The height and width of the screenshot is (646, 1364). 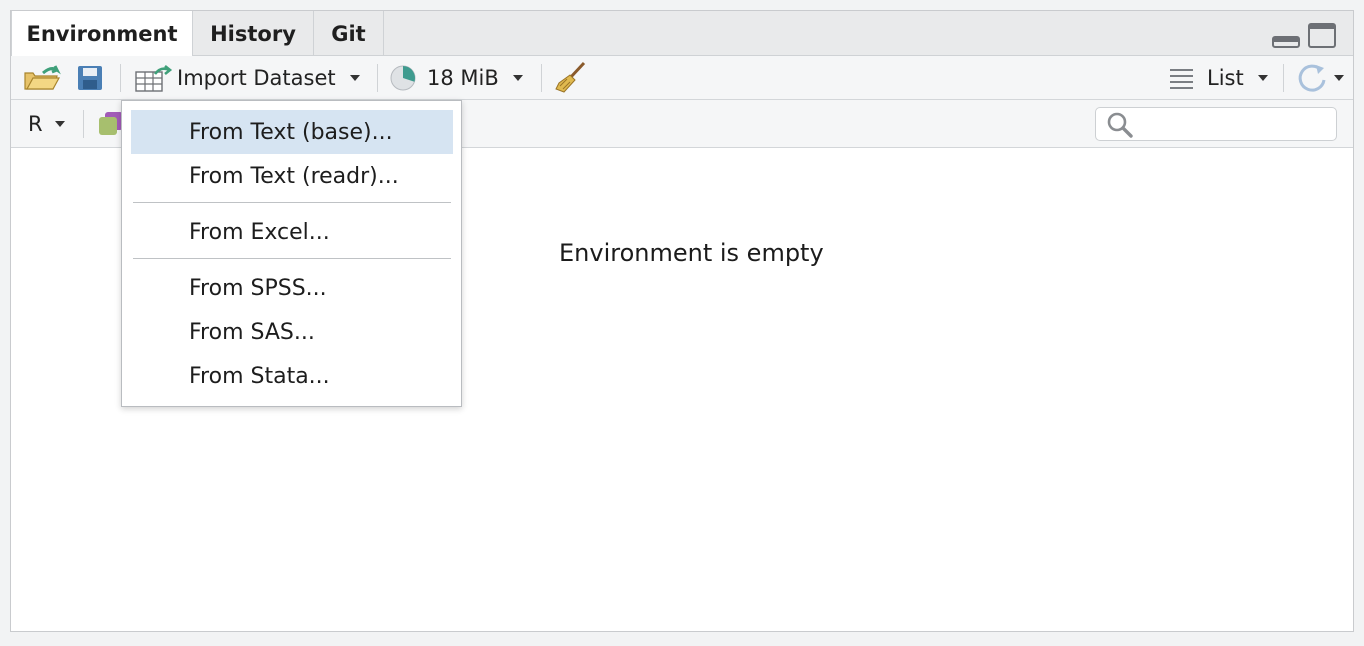 I want to click on tab-history: History, so click(x=253, y=33).